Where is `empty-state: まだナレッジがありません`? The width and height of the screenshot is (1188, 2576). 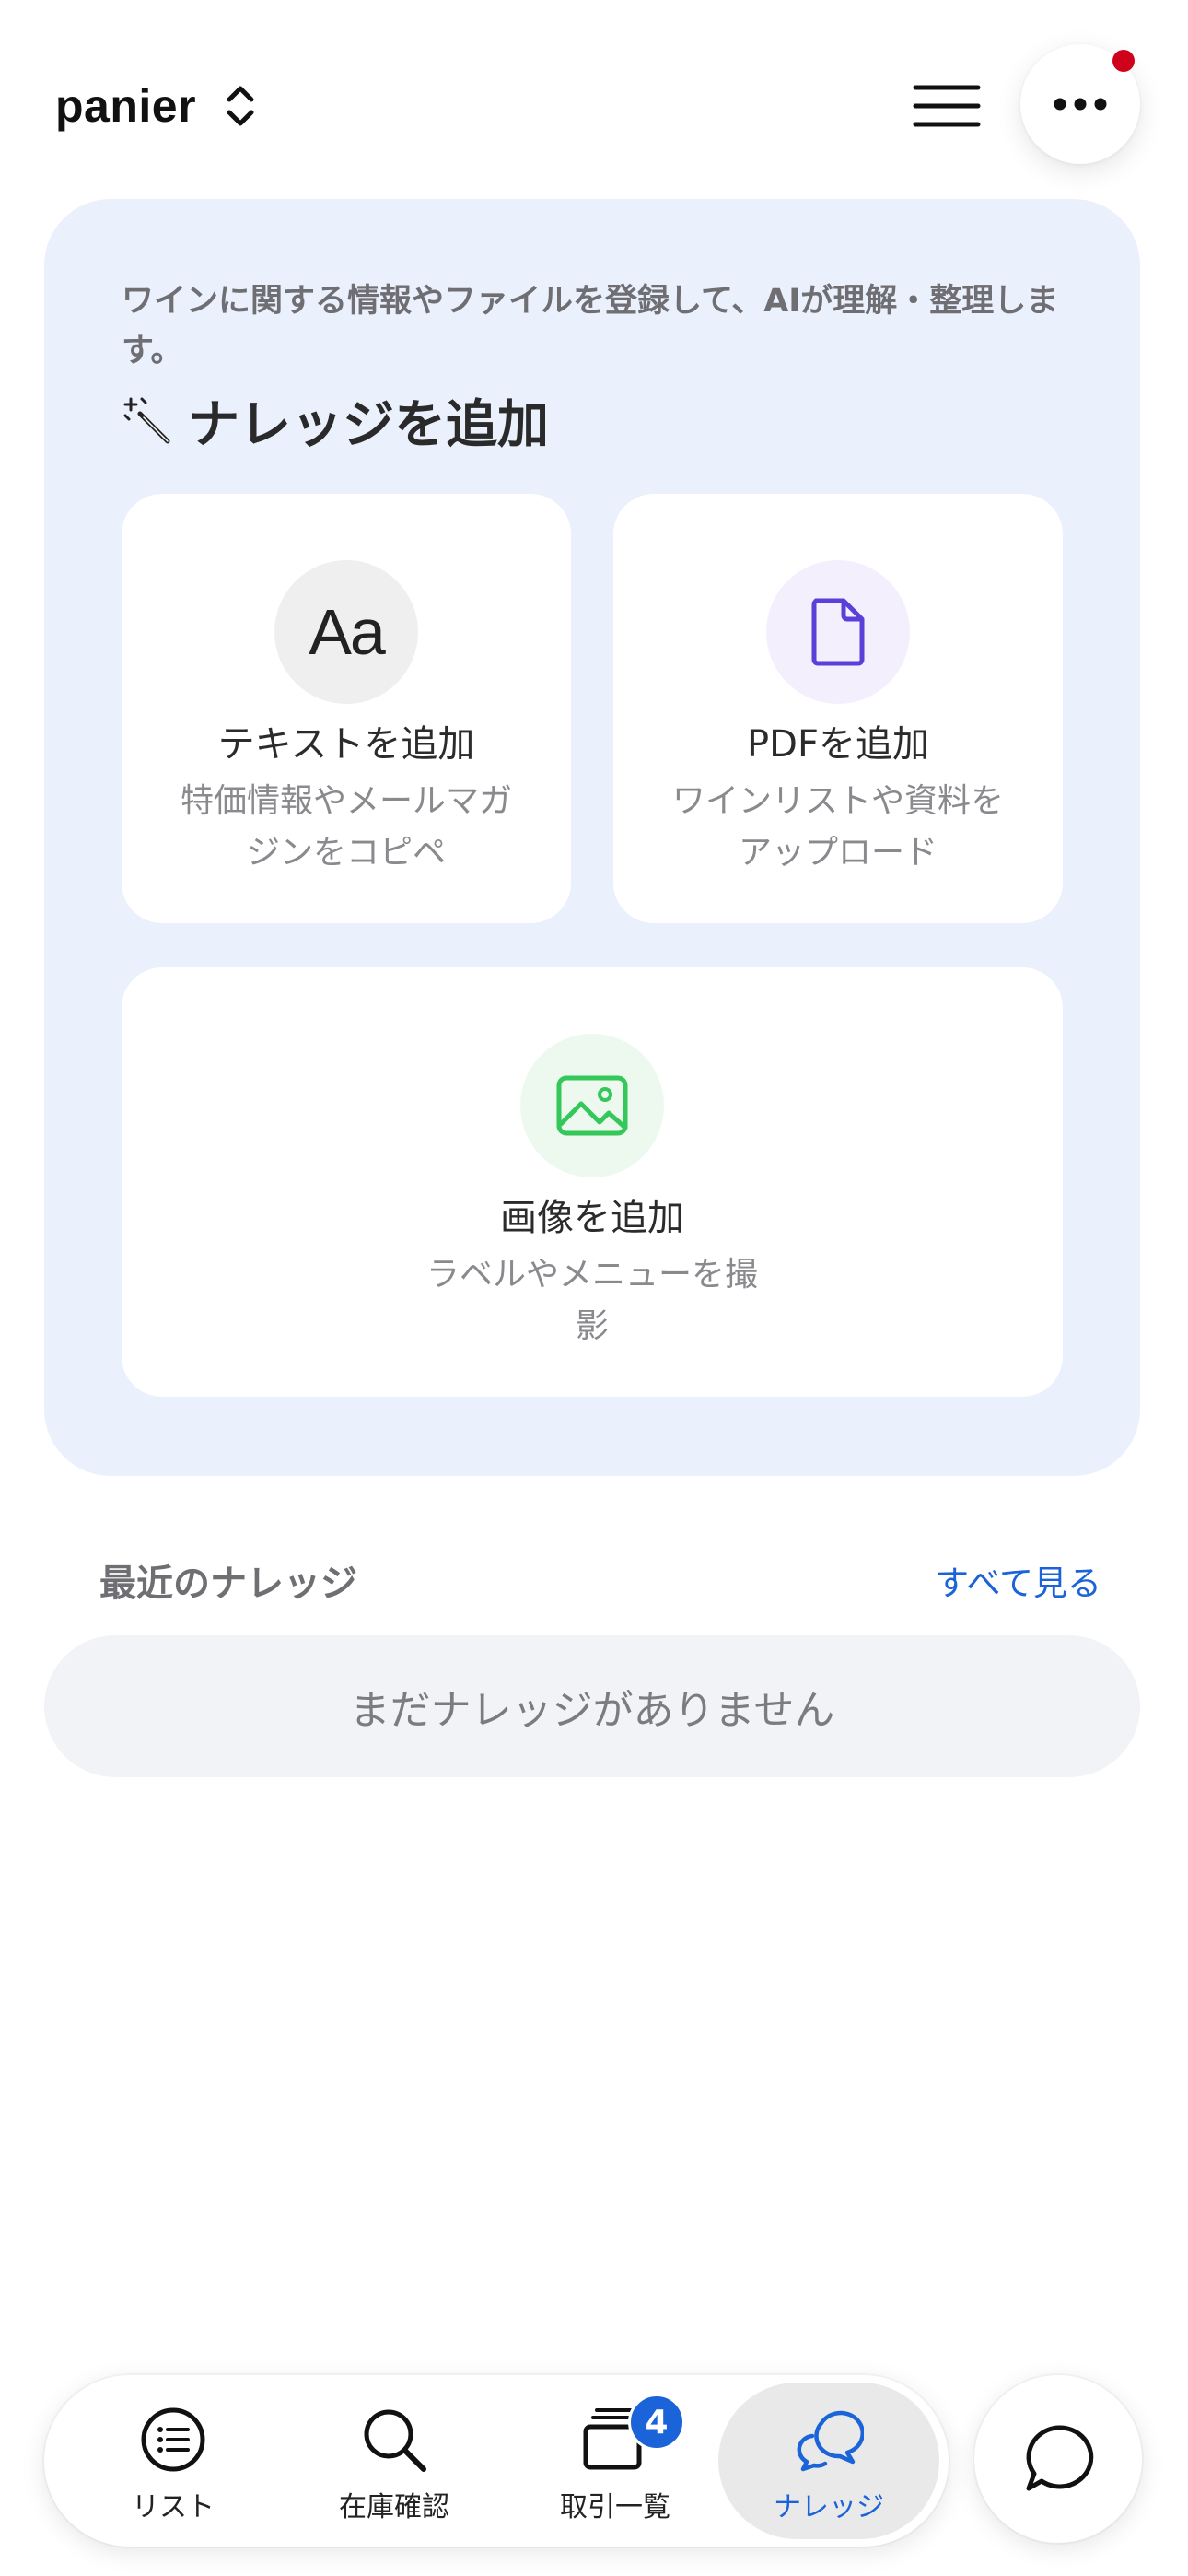 empty-state: まだナレッジがありません is located at coordinates (592, 1706).